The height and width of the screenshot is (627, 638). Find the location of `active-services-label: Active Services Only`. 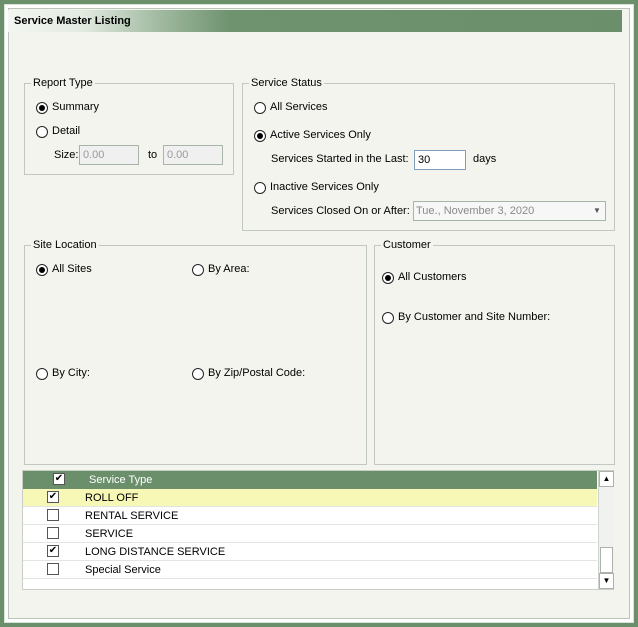

active-services-label: Active Services Only is located at coordinates (320, 135).